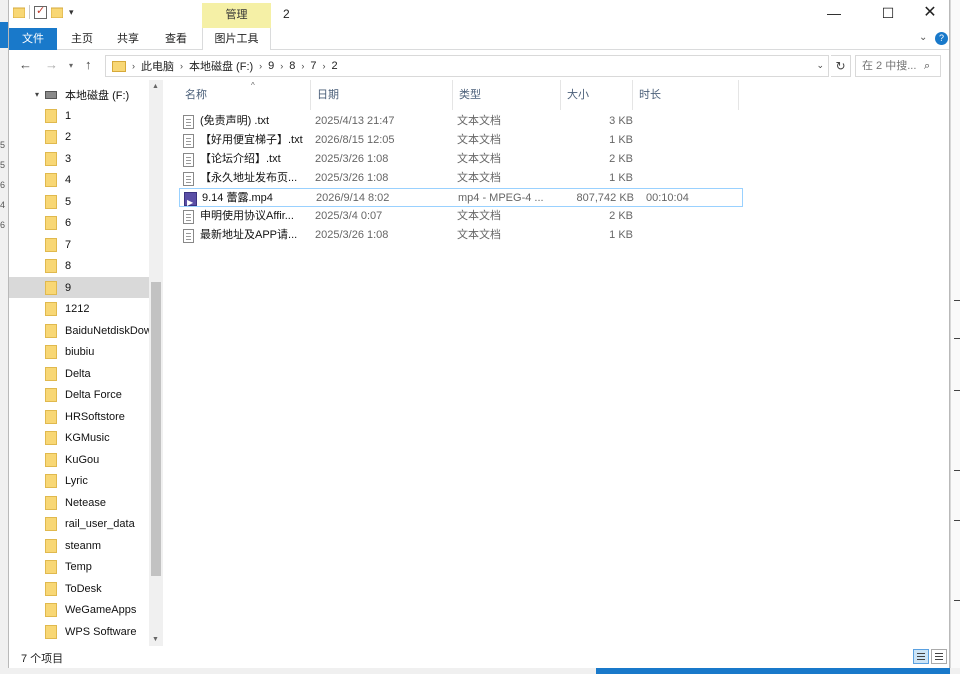  Describe the element at coordinates (939, 656) in the screenshot. I see `large-icons-view-button` at that location.